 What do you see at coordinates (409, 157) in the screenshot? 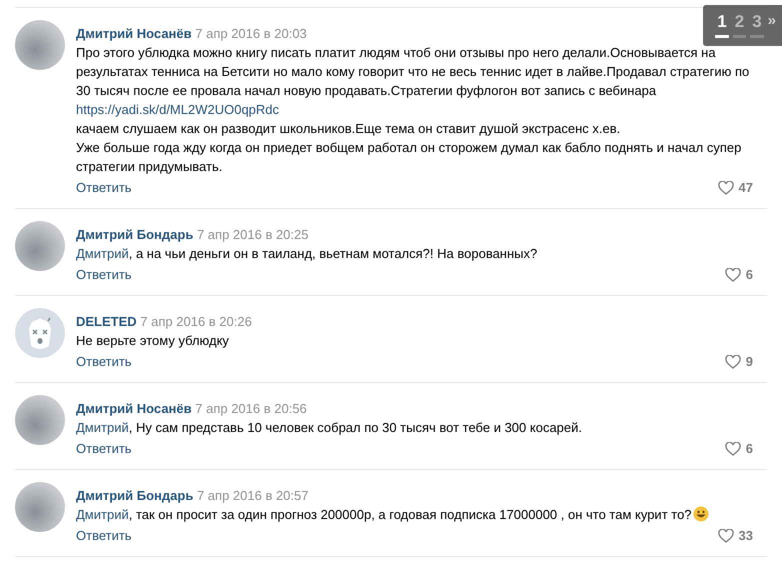
I see `comment-text: Уже больше года жду когда он приедет вобщем работал он сторожем думал как бабло поднять и начал супер стратегии придумывать.` at bounding box center [409, 157].